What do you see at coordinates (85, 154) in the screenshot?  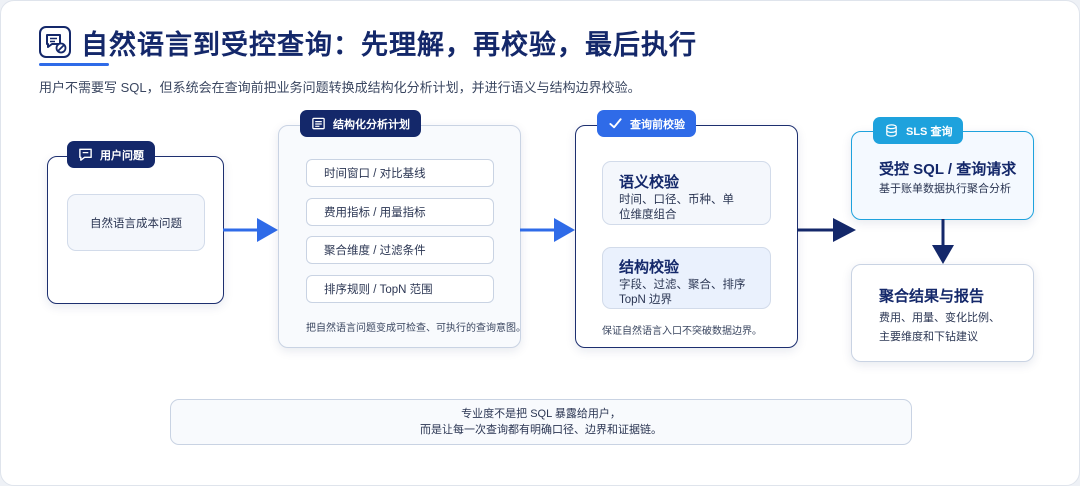 I see `chat-bubble-icon` at bounding box center [85, 154].